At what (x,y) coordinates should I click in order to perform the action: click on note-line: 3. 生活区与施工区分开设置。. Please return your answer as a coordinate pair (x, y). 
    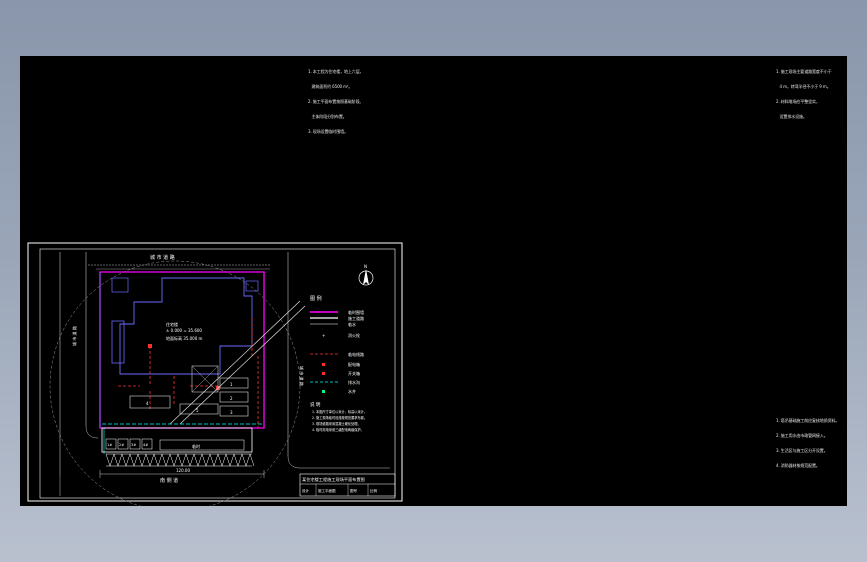
    Looking at the image, I should click on (802, 450).